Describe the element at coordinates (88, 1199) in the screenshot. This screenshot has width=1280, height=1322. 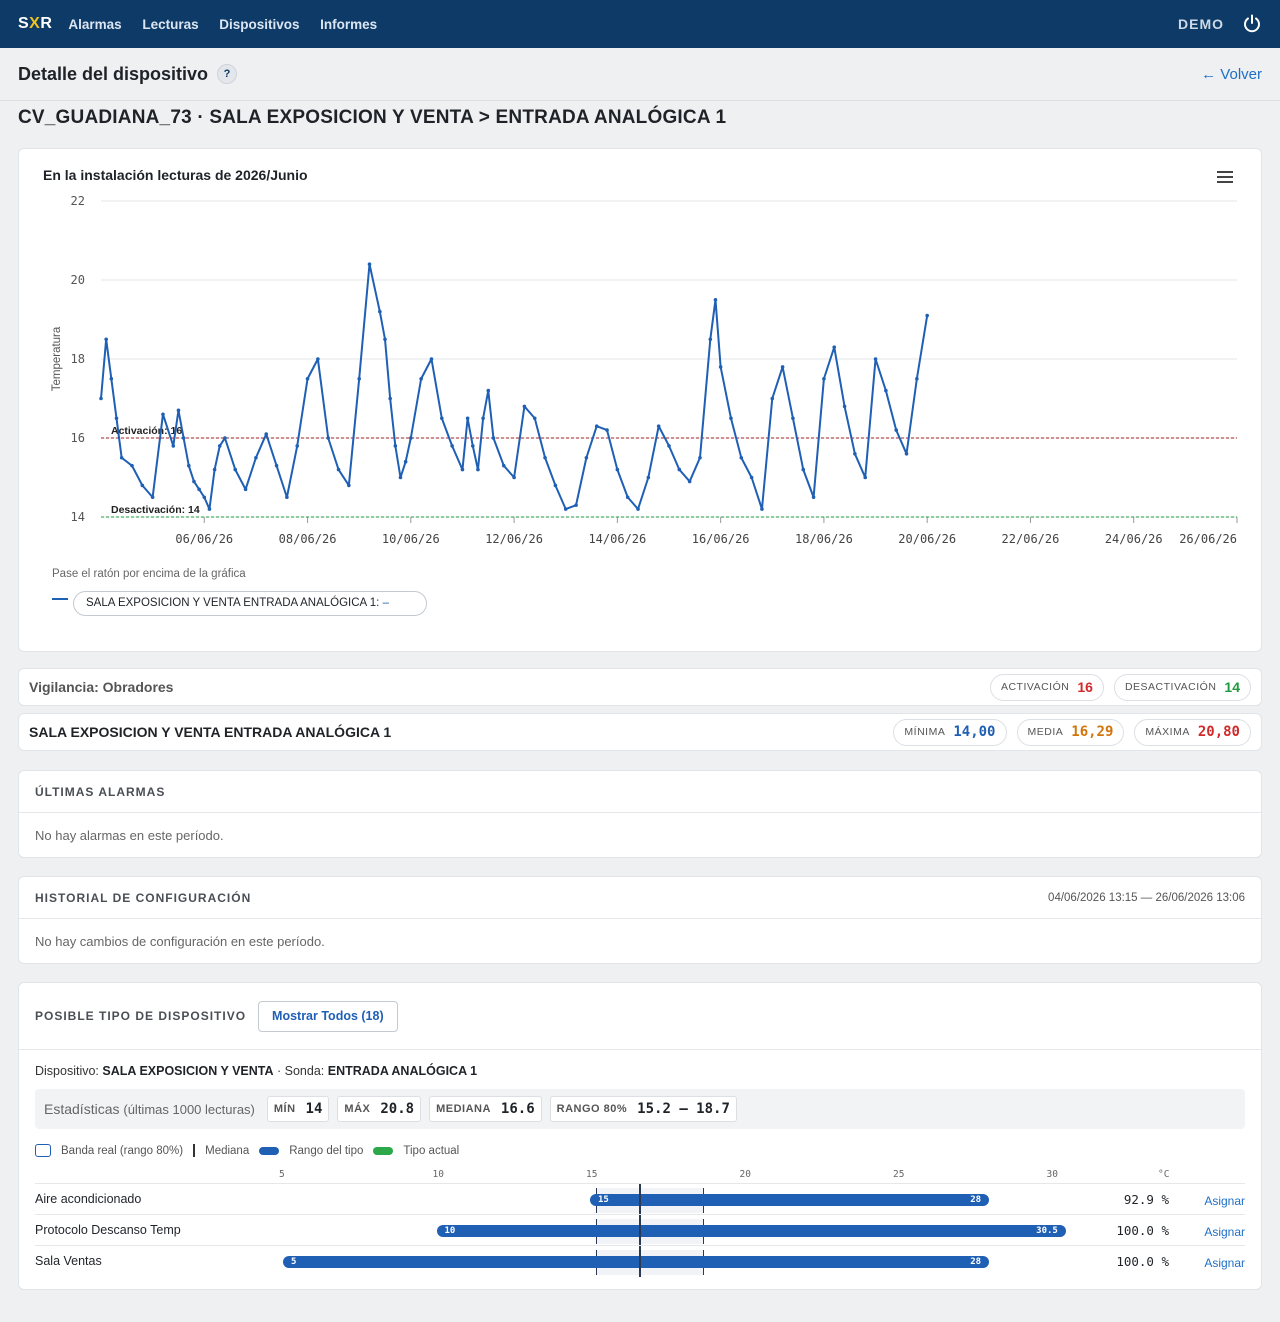
I see `type-name: Aire acondicionado` at that location.